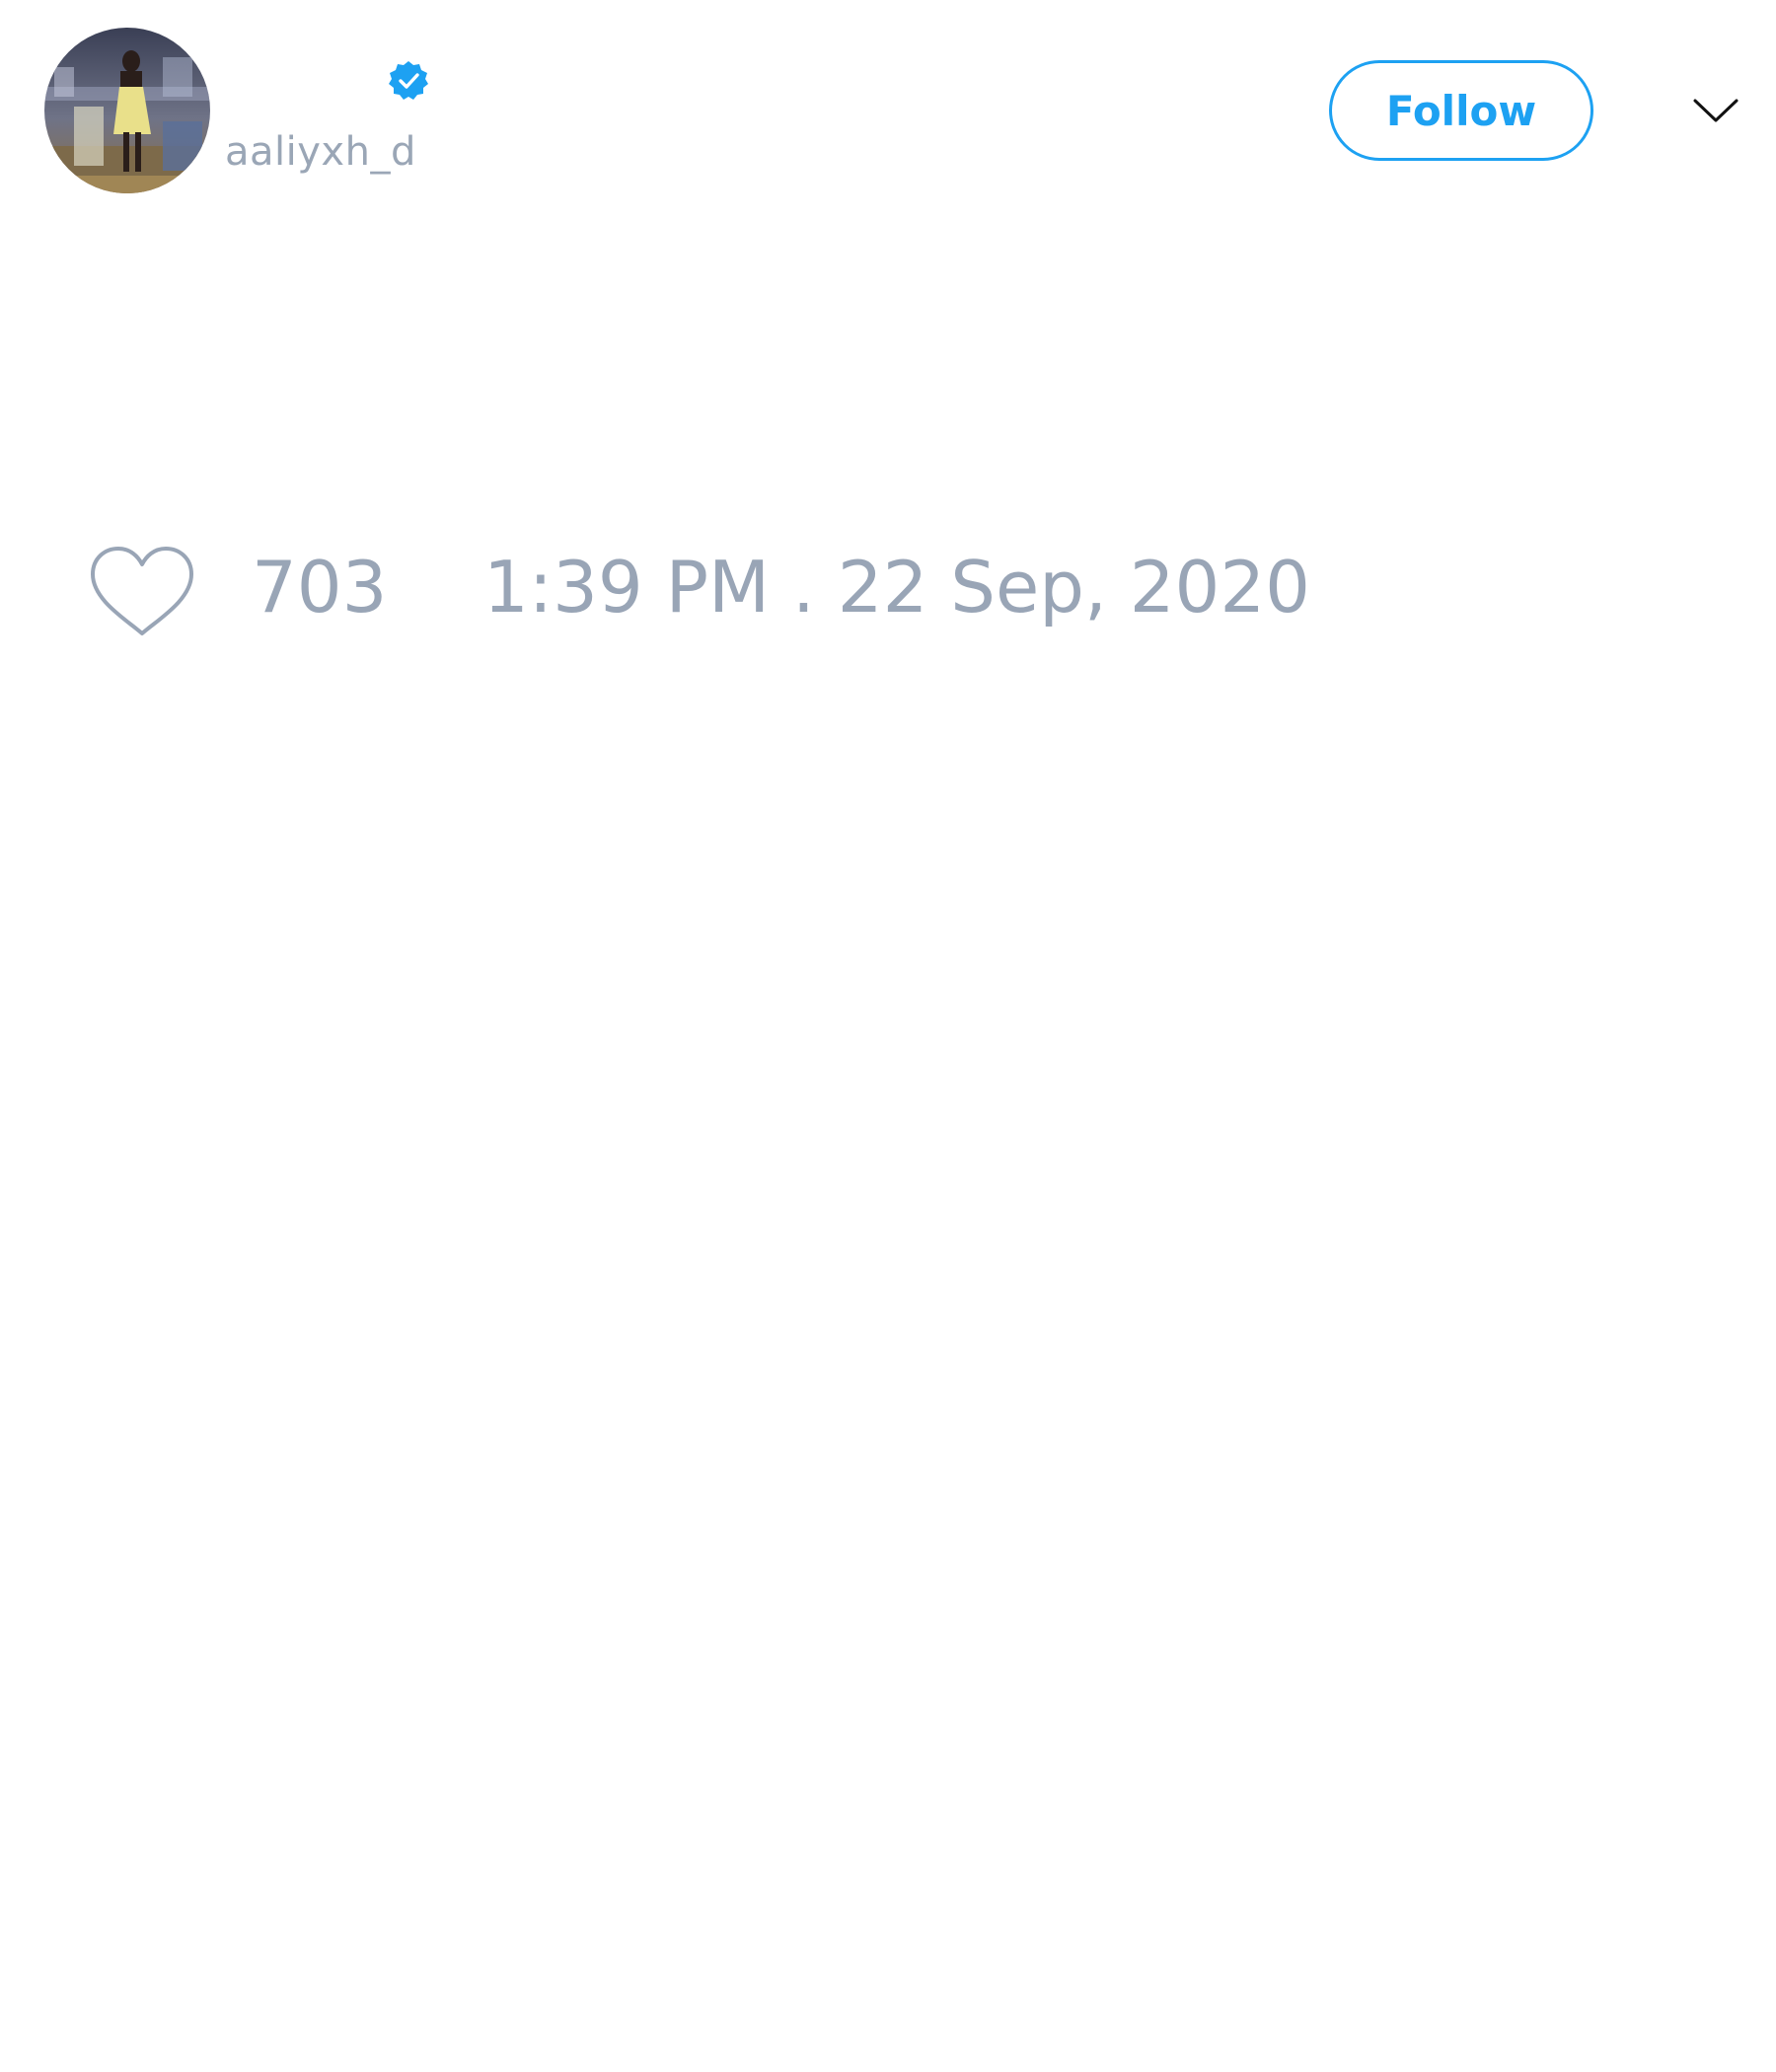  What do you see at coordinates (1461, 111) in the screenshot?
I see `follow-button: Follow` at bounding box center [1461, 111].